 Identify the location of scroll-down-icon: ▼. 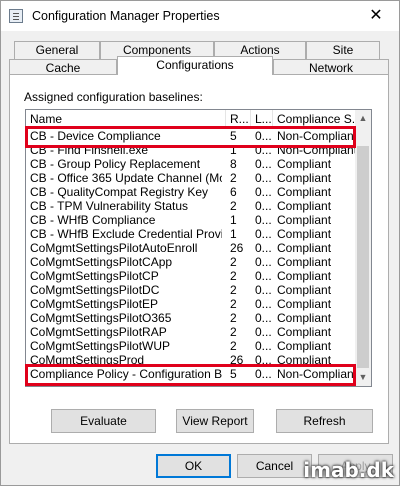
(363, 377).